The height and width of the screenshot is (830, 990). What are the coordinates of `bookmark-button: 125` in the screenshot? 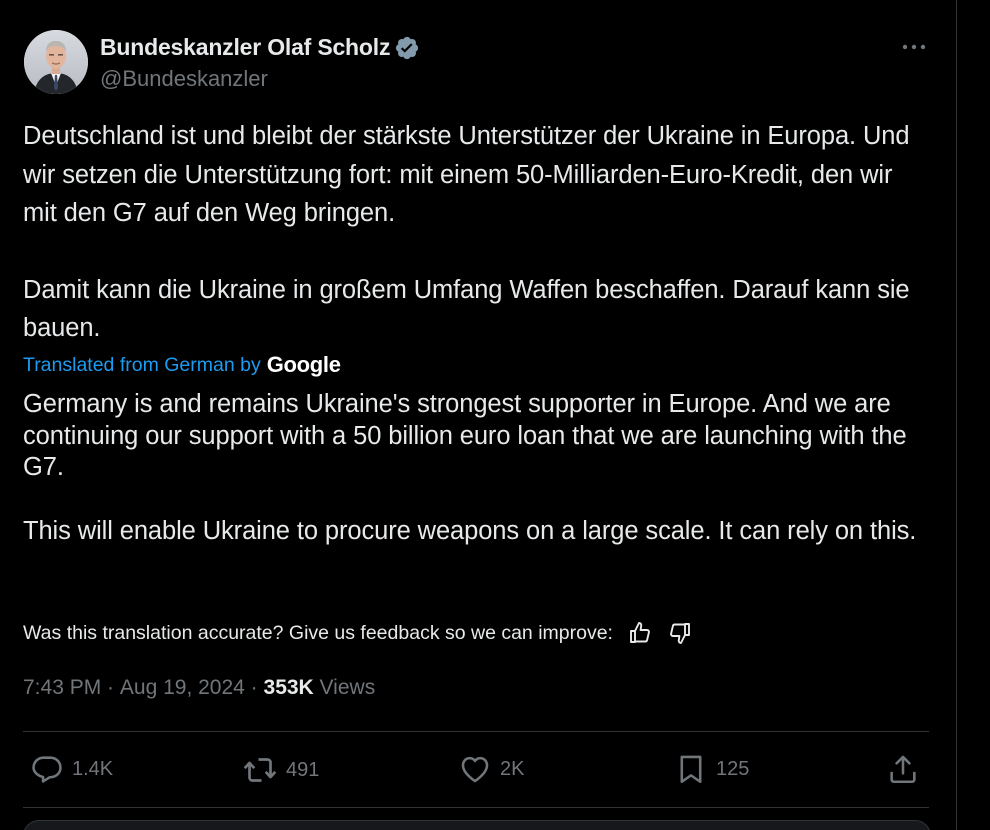 It's located at (711, 769).